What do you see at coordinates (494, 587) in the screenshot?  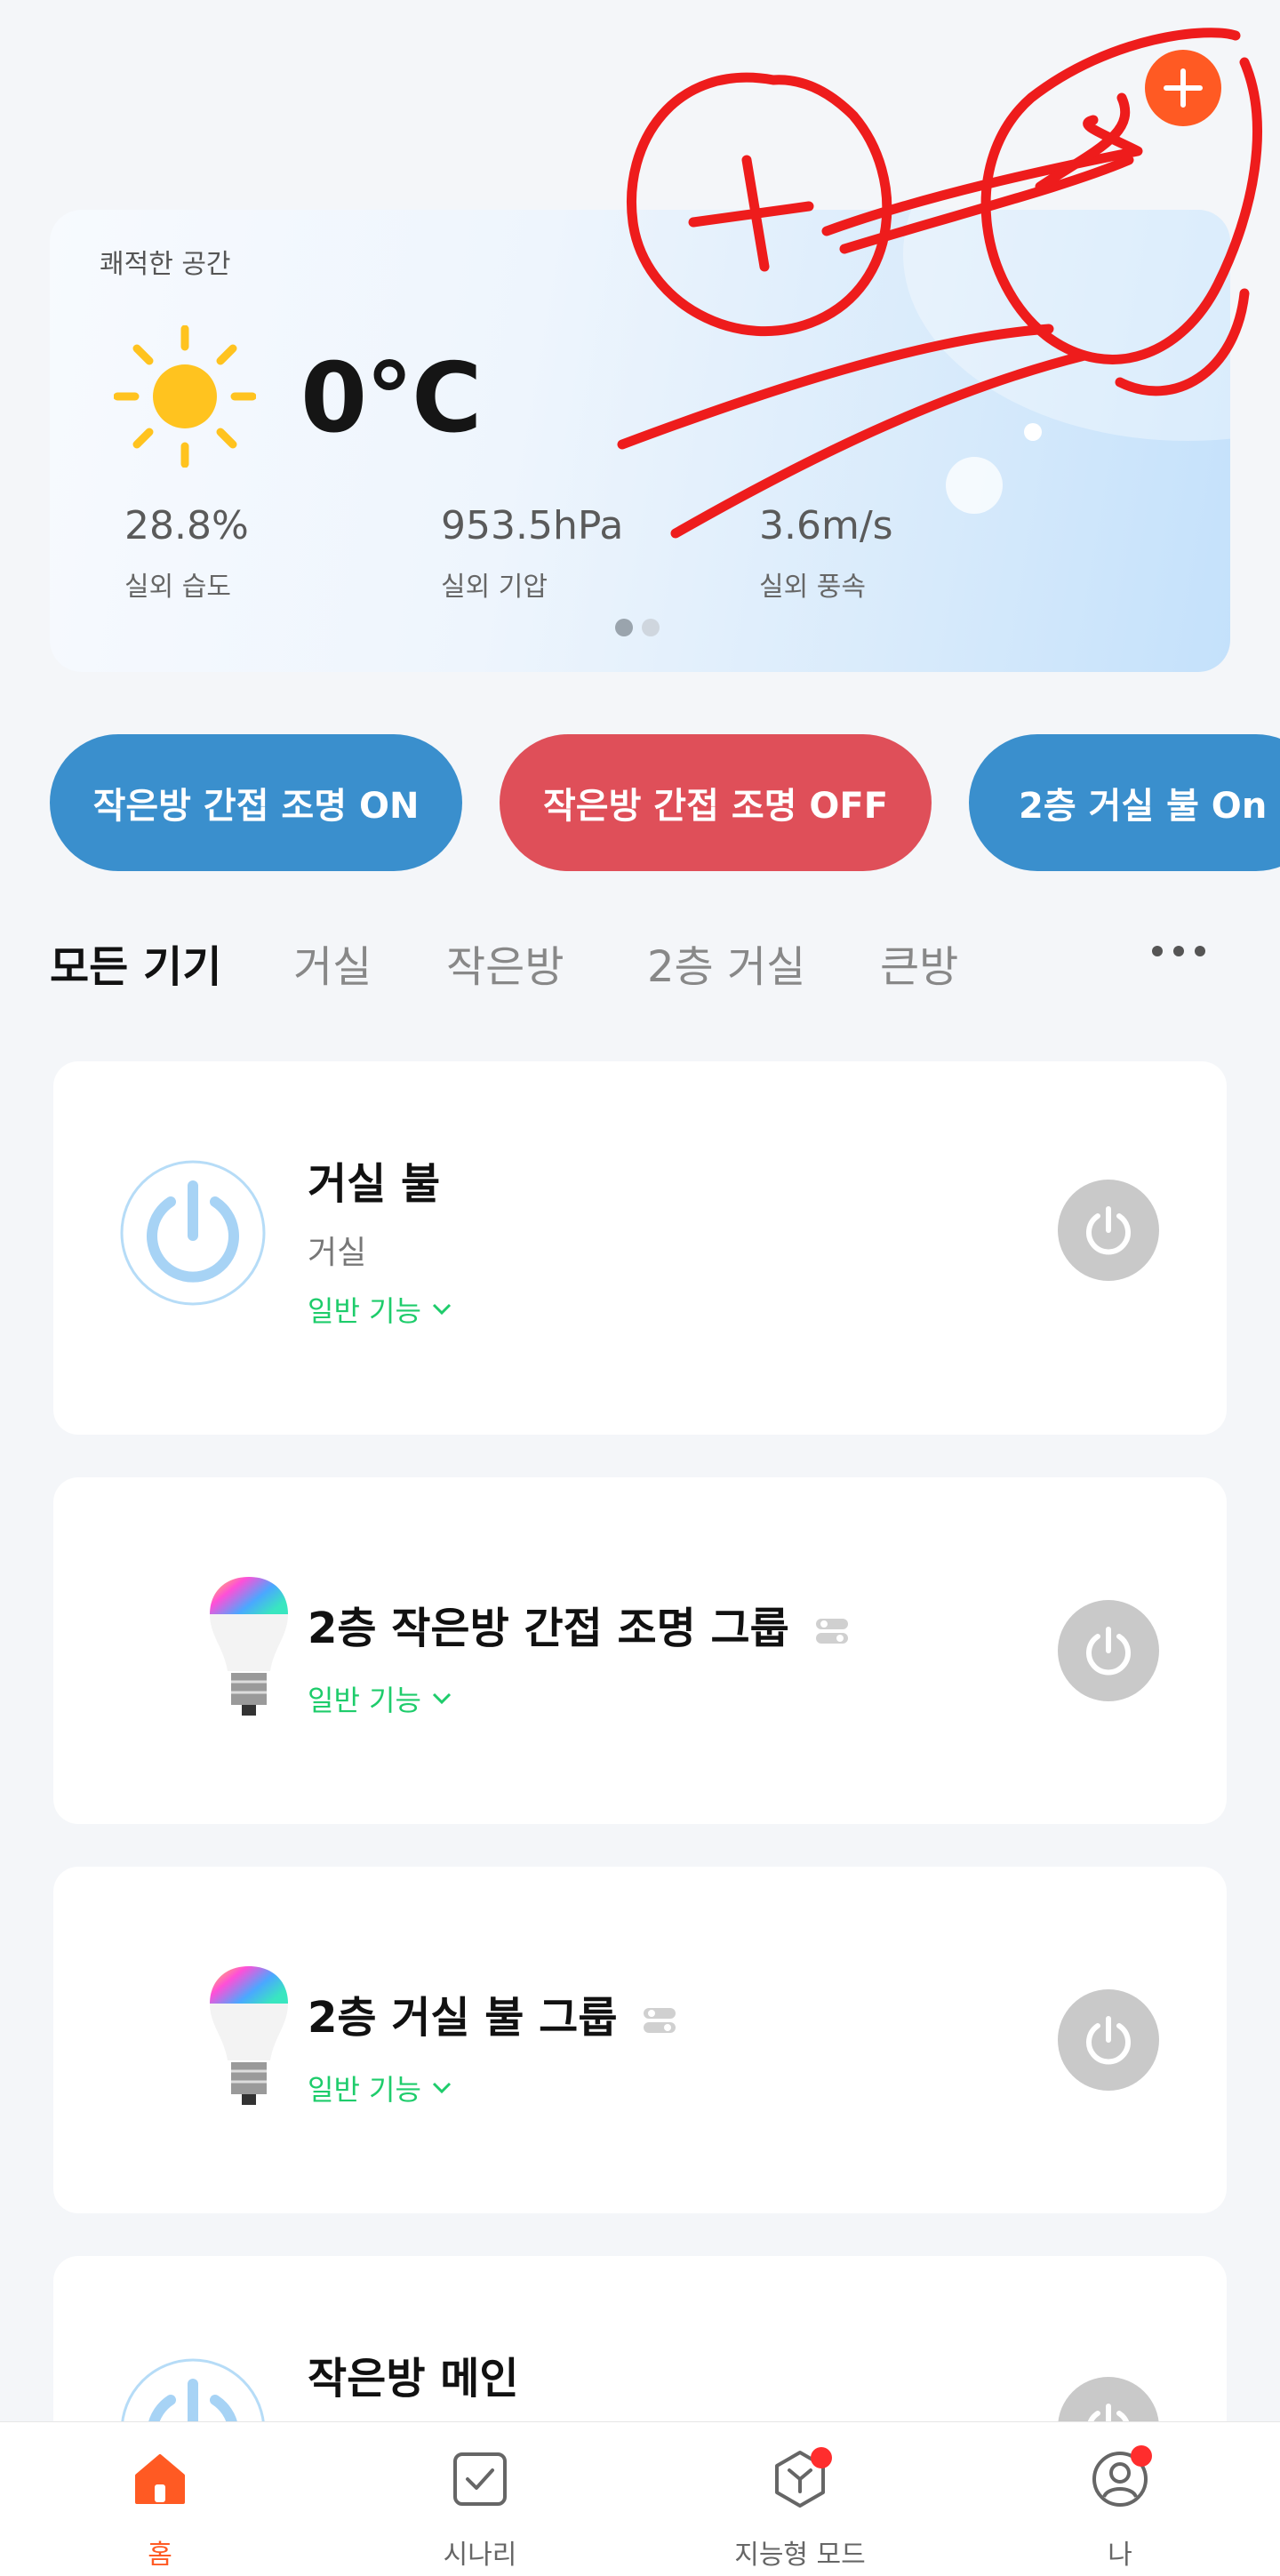 I see `pressure-label: 실외 기압` at bounding box center [494, 587].